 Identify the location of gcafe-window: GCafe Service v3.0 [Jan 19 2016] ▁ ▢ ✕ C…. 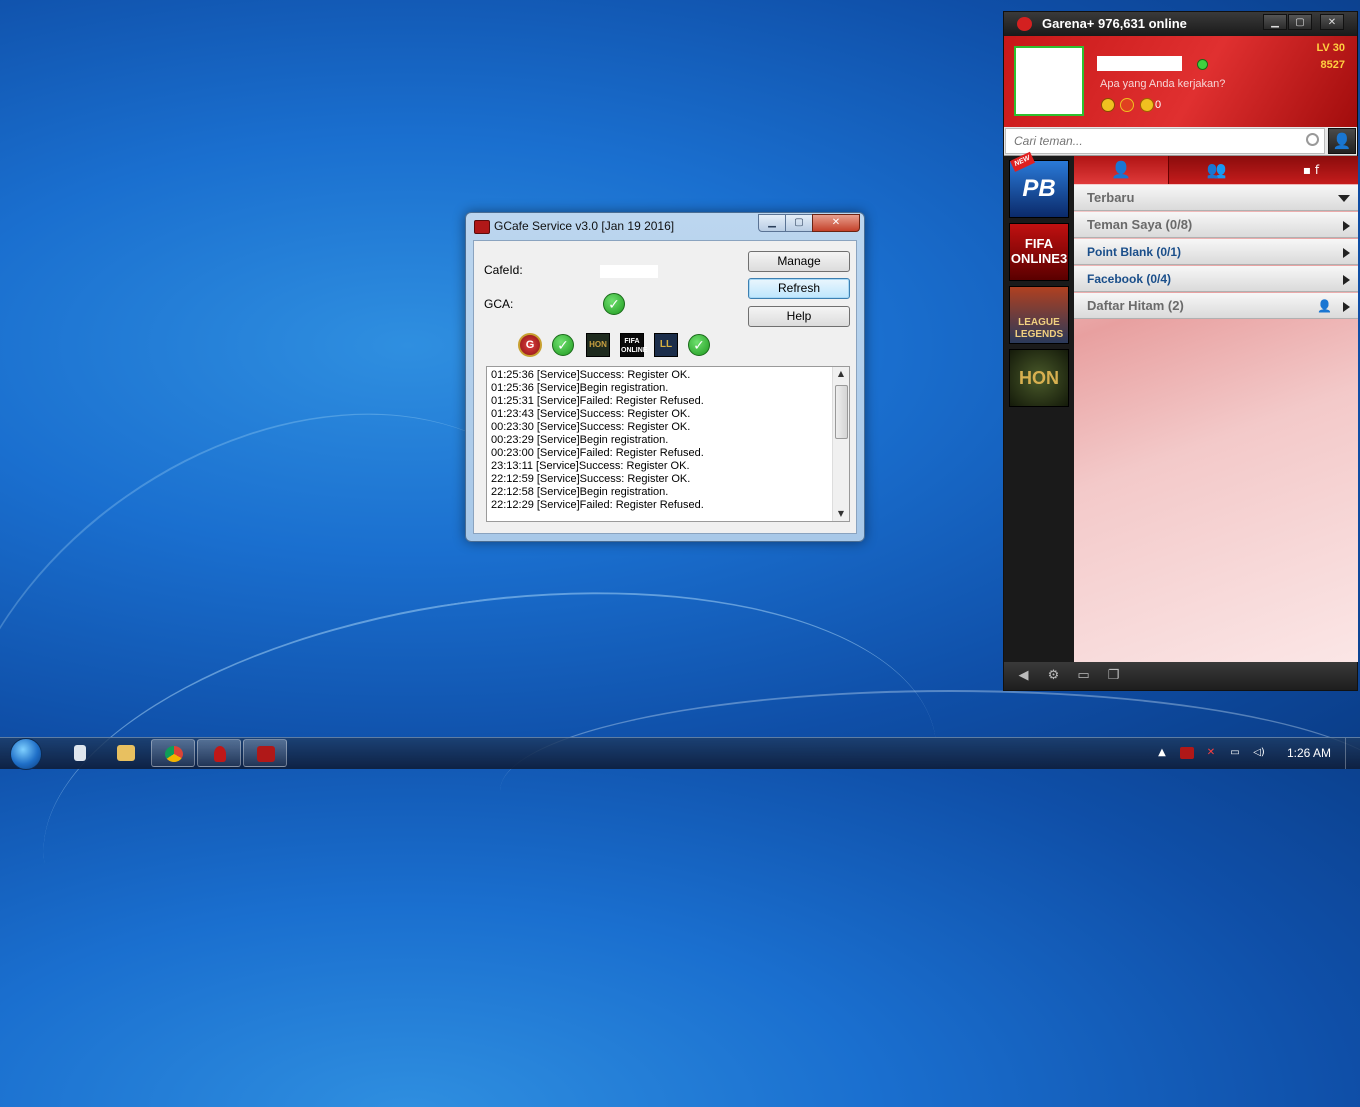
(665, 377).